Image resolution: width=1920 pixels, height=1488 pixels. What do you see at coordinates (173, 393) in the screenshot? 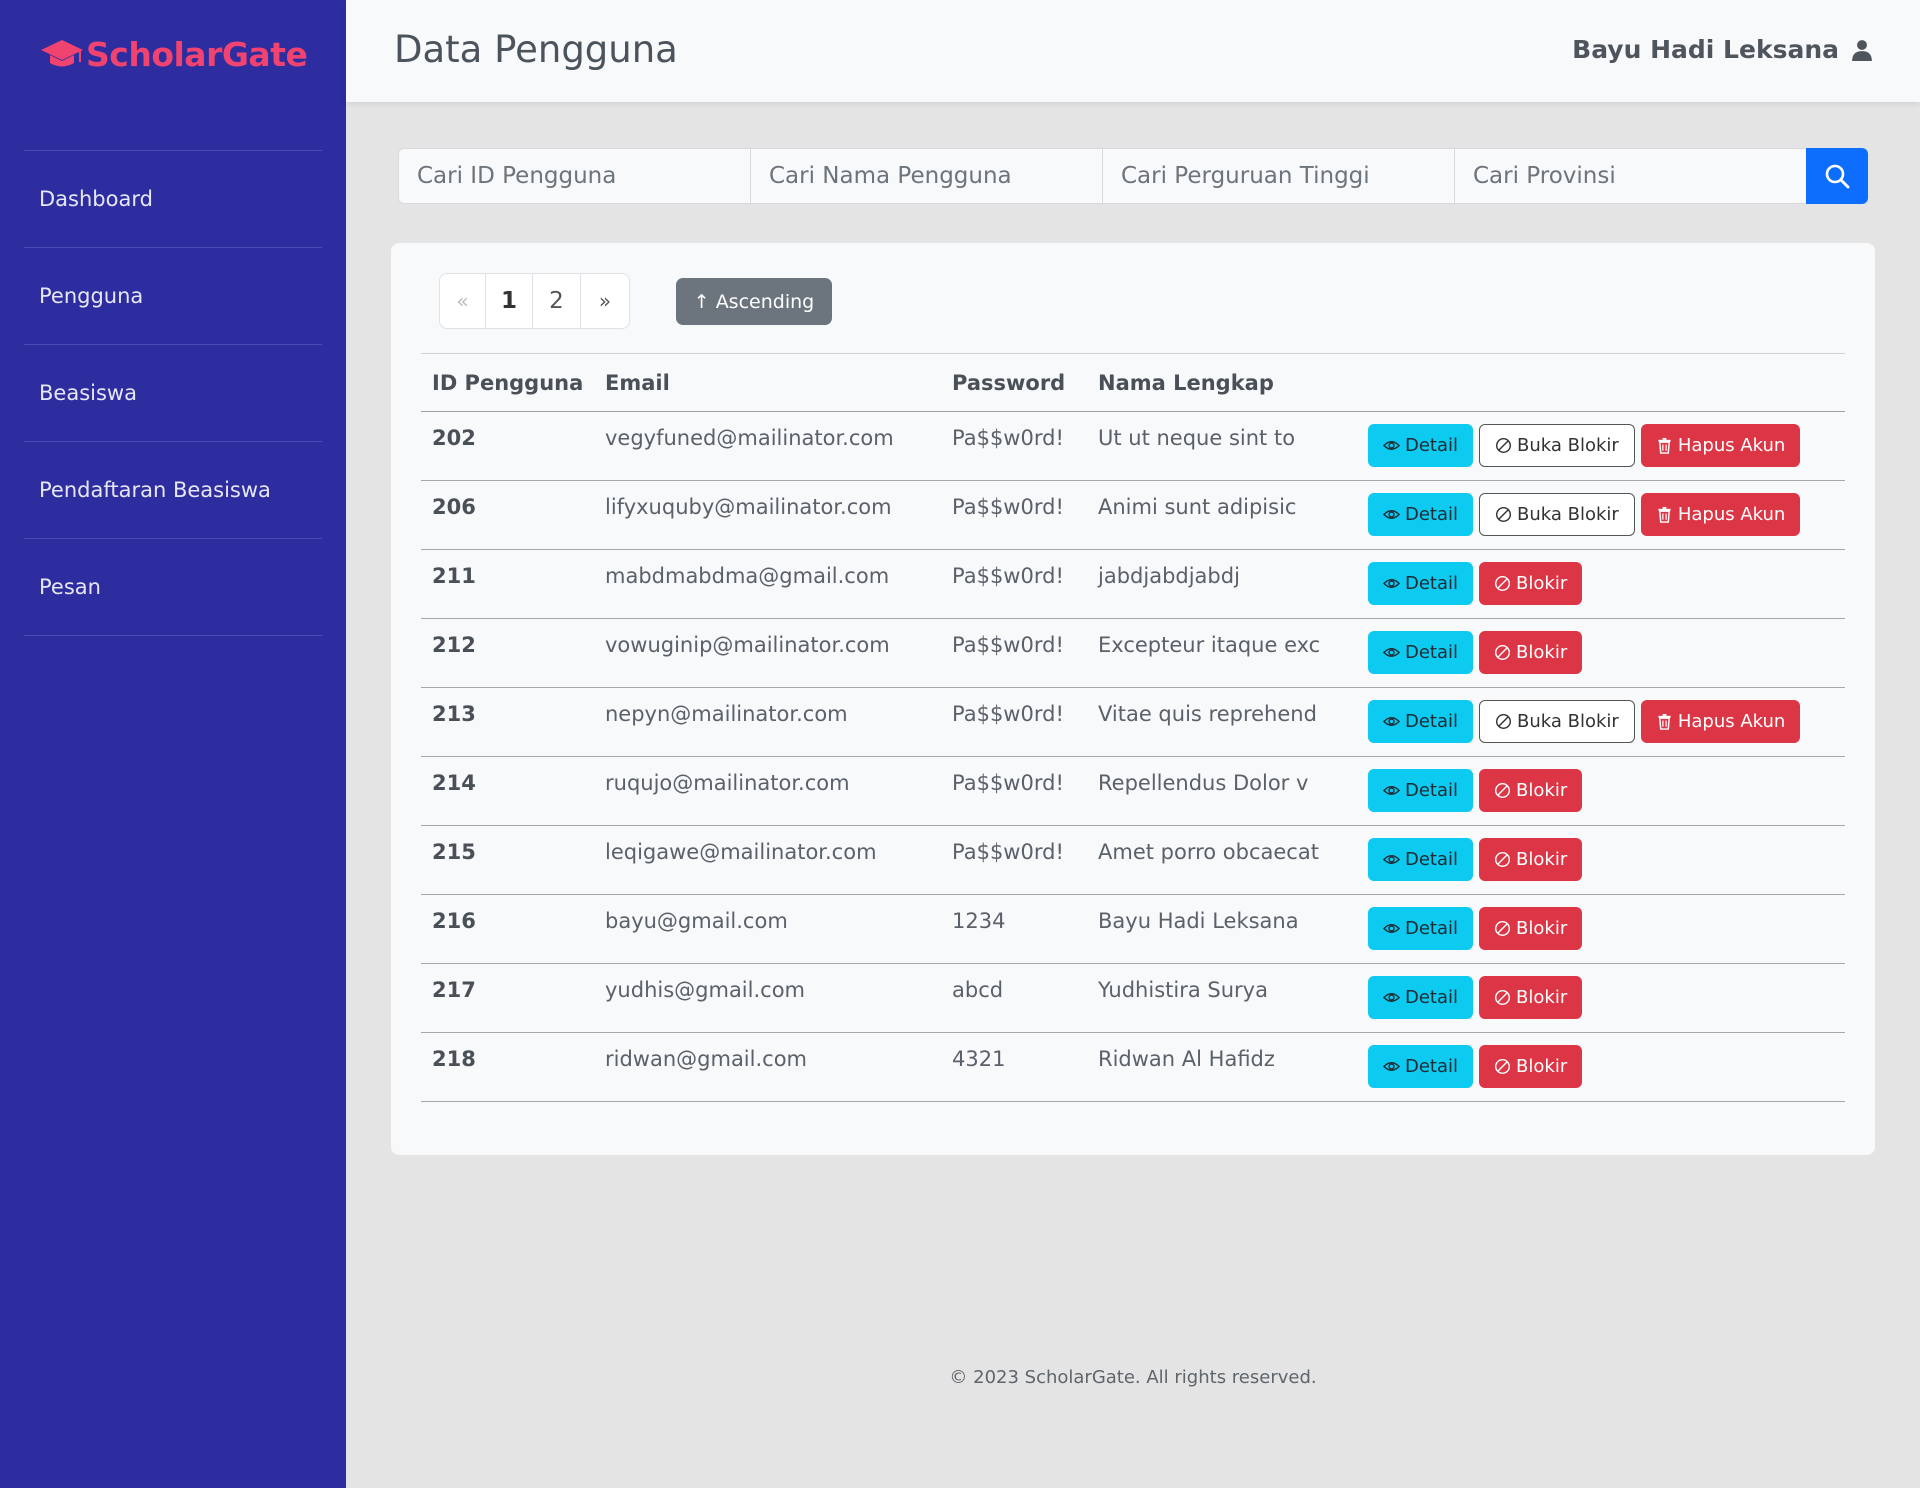
I see `sidebar-item-beasiswa: Beasiswa` at bounding box center [173, 393].